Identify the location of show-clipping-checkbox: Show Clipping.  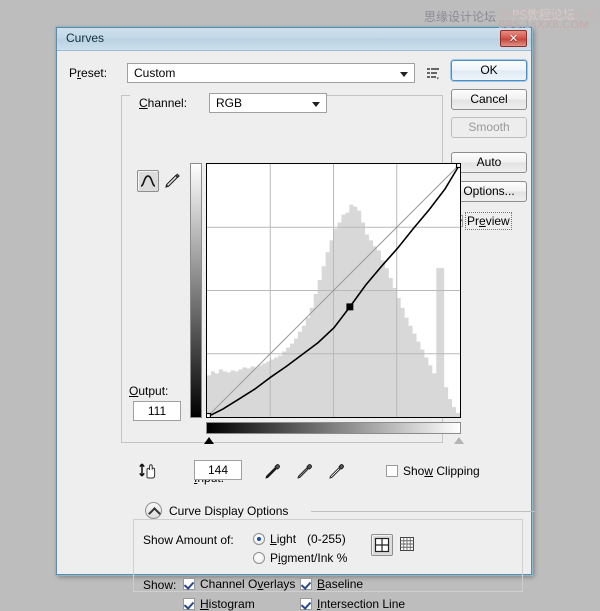
(433, 471).